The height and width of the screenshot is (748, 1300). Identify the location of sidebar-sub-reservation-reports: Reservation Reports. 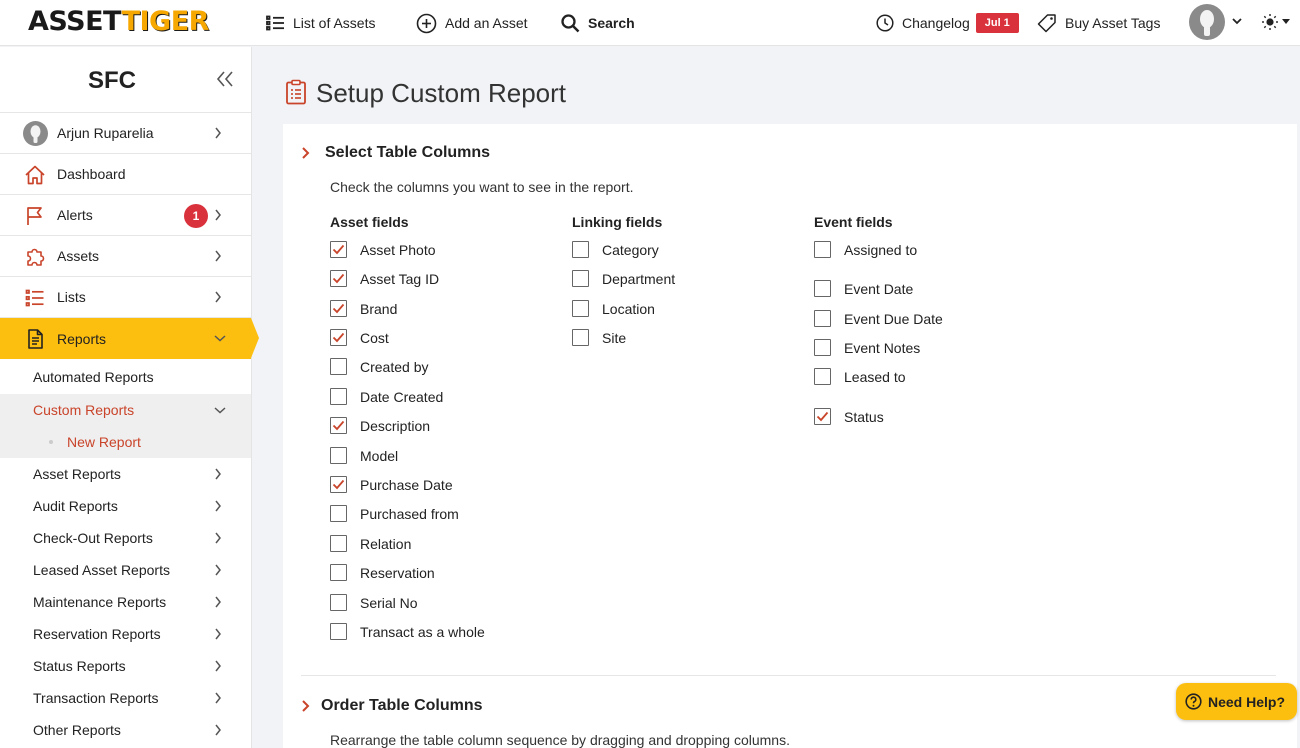
(125, 634).